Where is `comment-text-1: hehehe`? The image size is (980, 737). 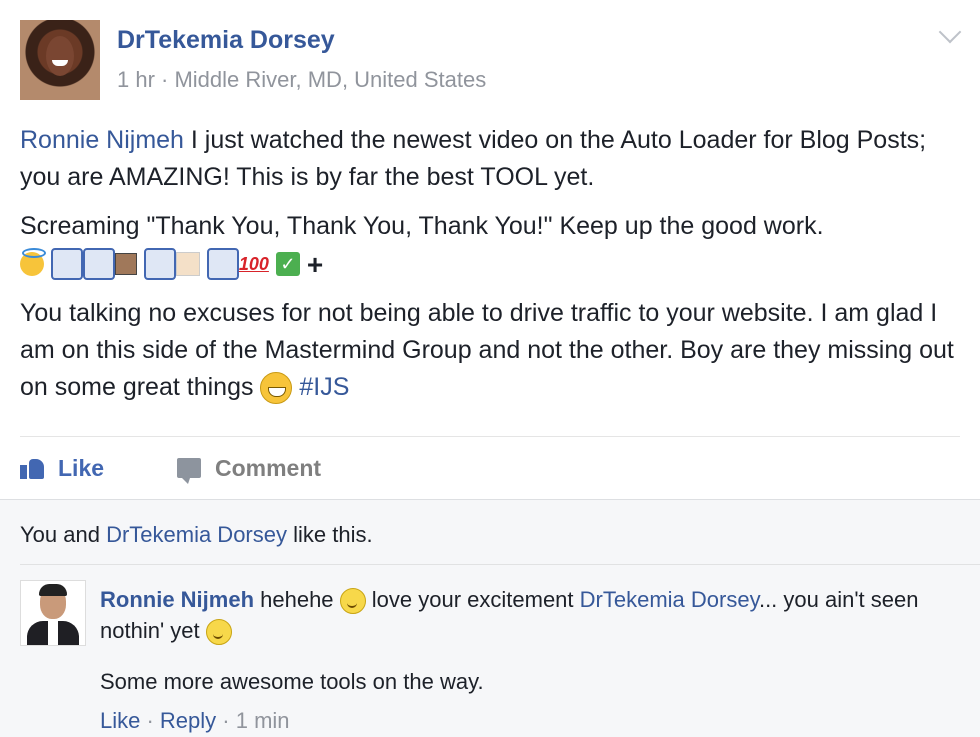
comment-text-1: hehehe is located at coordinates (297, 599).